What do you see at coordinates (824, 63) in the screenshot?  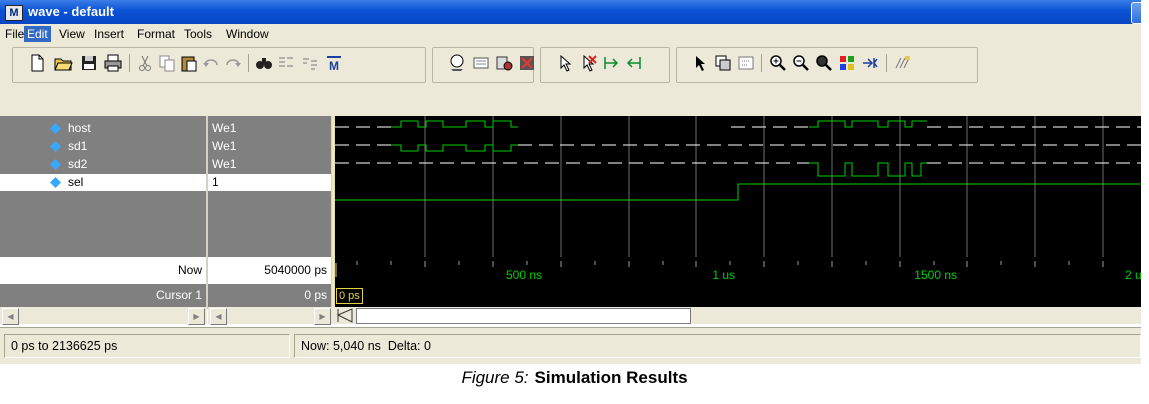 I see `zoom-full-icon` at bounding box center [824, 63].